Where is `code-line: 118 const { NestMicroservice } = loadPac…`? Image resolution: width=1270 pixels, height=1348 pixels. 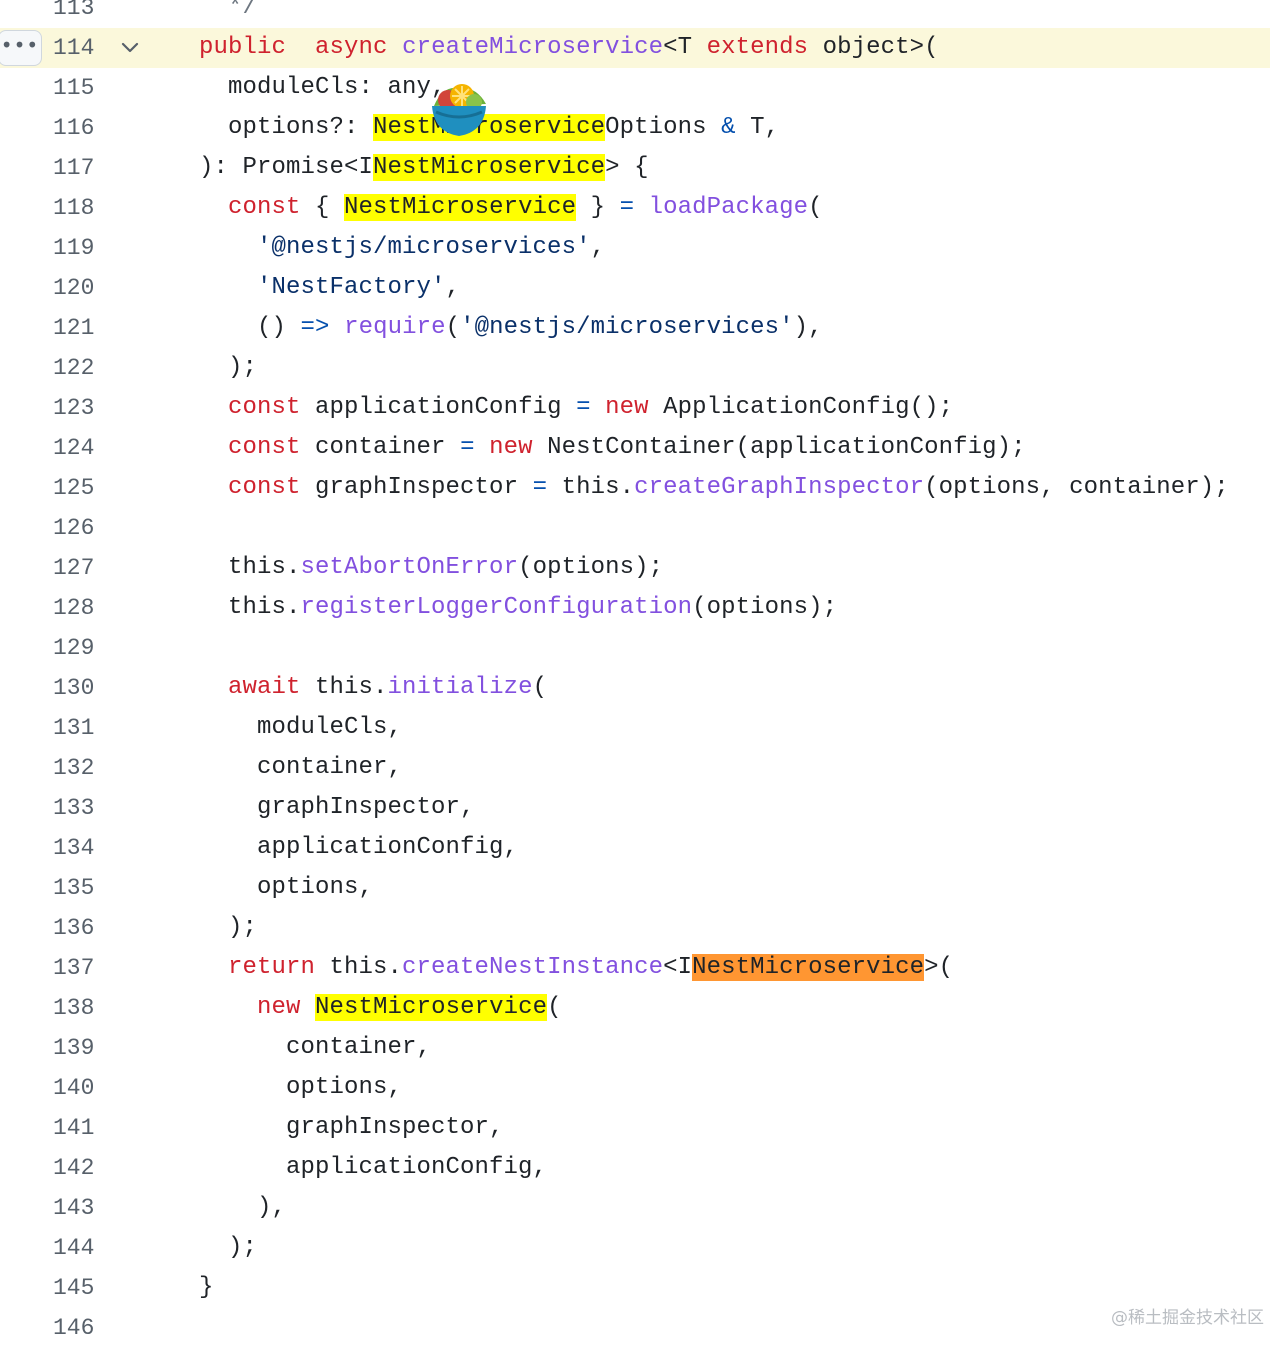
code-line: 118 const { NestMicroservice } = loadPac… is located at coordinates (635, 208).